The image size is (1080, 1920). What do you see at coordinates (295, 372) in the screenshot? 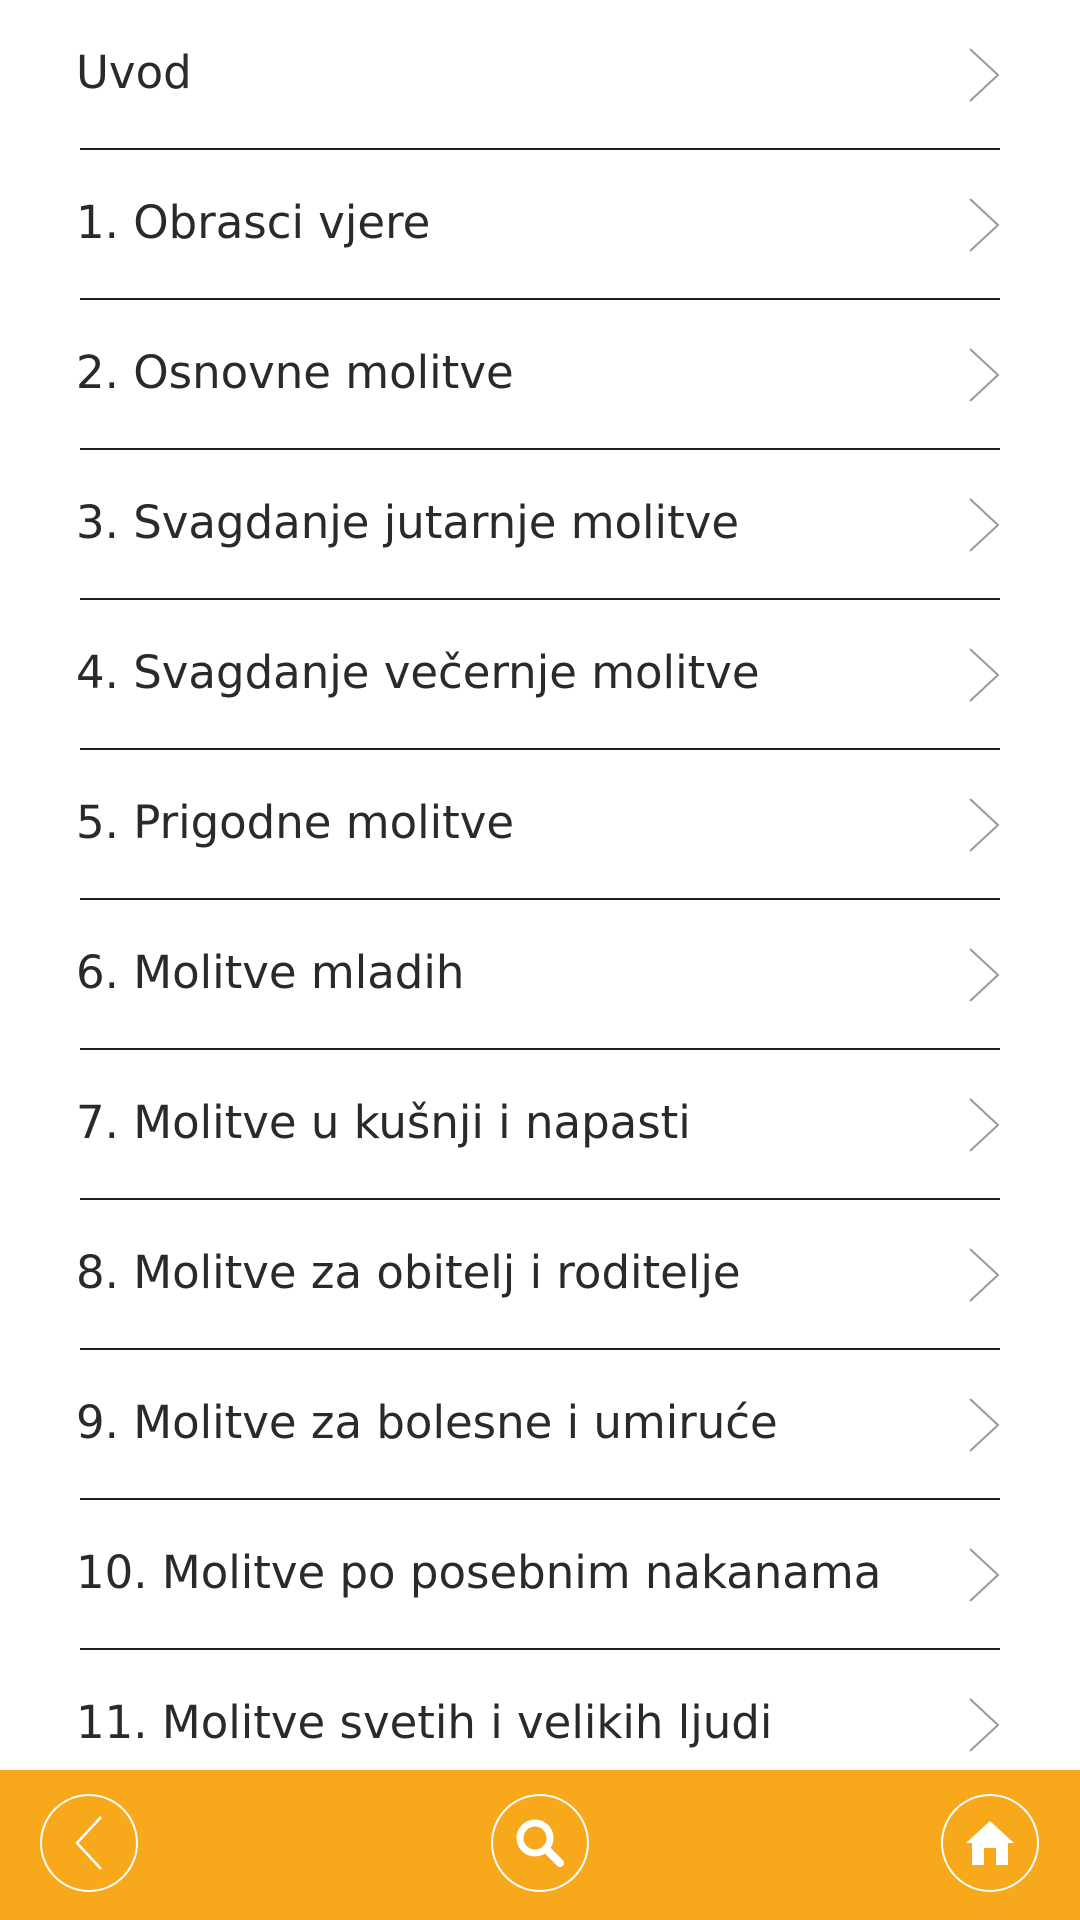
I see `list-item-label: 2. Osnovne molitve` at bounding box center [295, 372].